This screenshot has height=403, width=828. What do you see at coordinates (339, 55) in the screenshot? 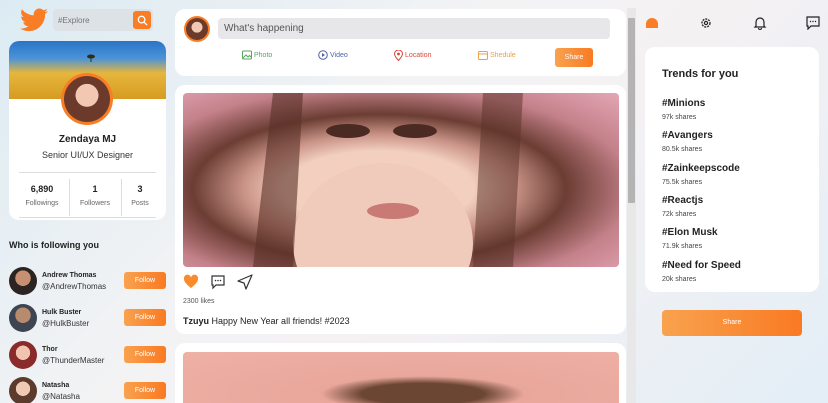
I see `video-label: Video` at bounding box center [339, 55].